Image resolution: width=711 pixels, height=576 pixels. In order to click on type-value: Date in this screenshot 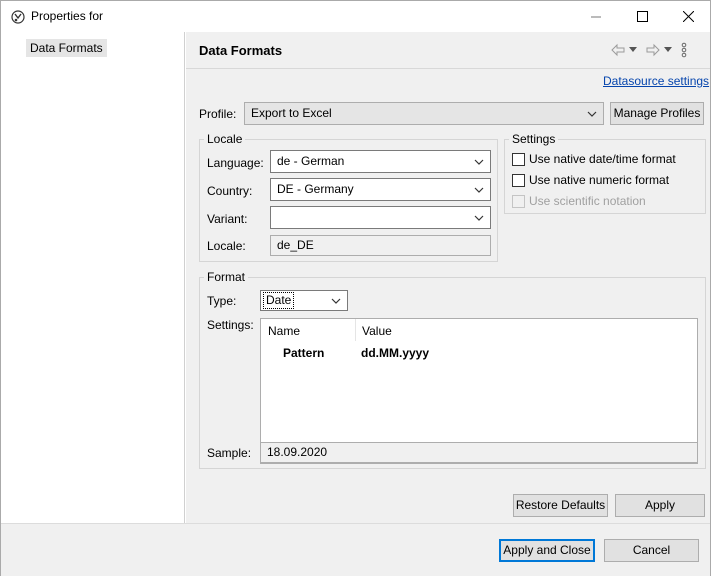, I will do `click(279, 300)`.